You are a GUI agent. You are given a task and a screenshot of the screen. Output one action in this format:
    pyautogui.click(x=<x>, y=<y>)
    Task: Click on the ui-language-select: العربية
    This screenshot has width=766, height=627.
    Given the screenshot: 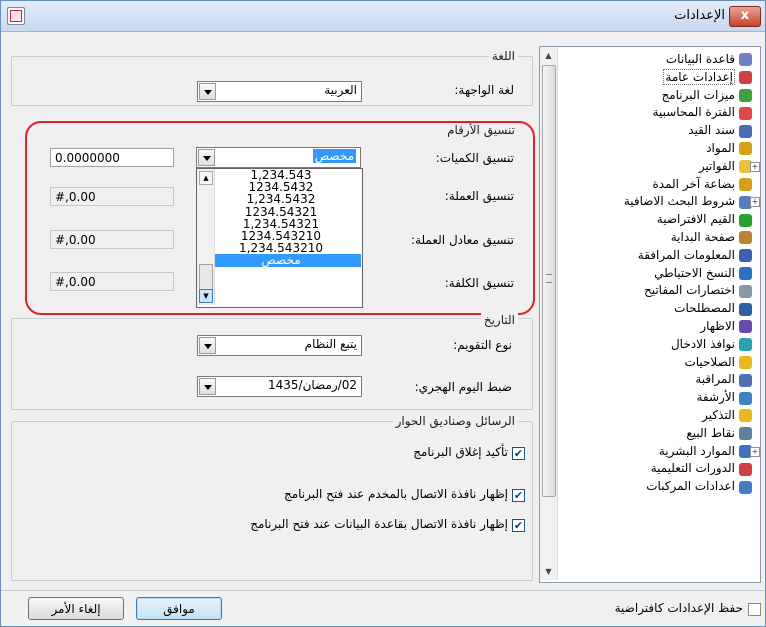 What is the action you would take?
    pyautogui.click(x=279, y=91)
    